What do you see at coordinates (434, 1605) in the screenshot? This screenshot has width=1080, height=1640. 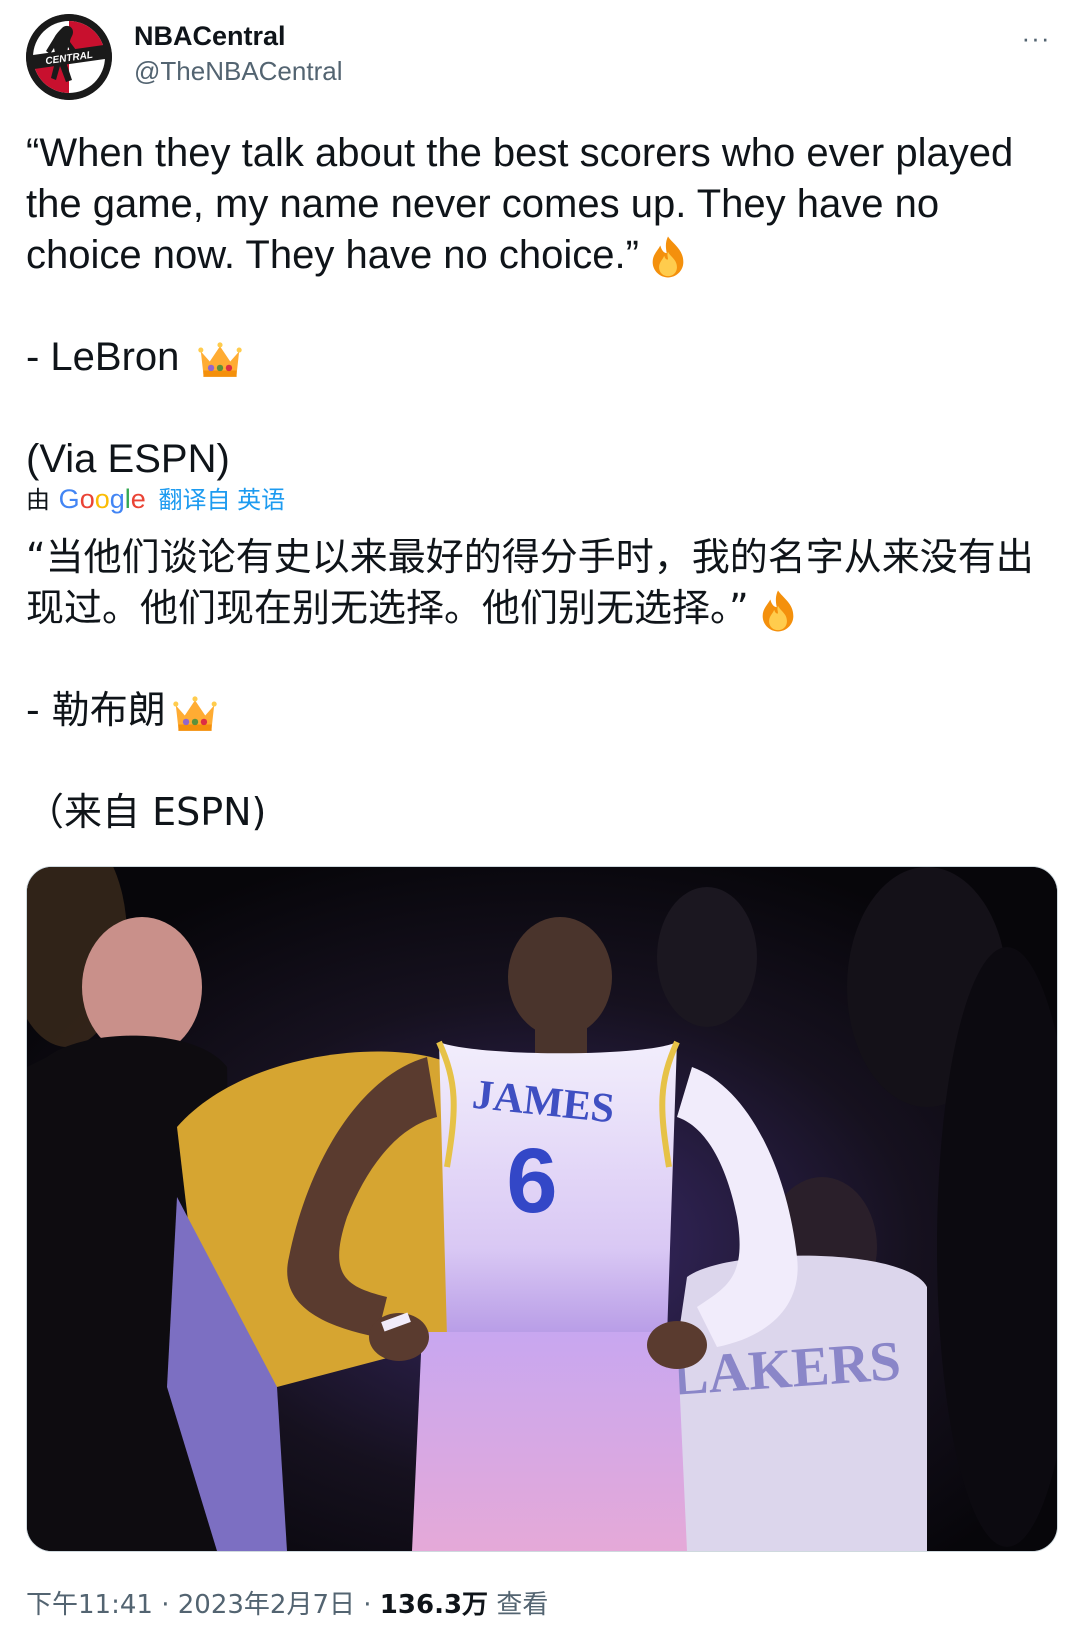 I see `views-count: 136.3万` at bounding box center [434, 1605].